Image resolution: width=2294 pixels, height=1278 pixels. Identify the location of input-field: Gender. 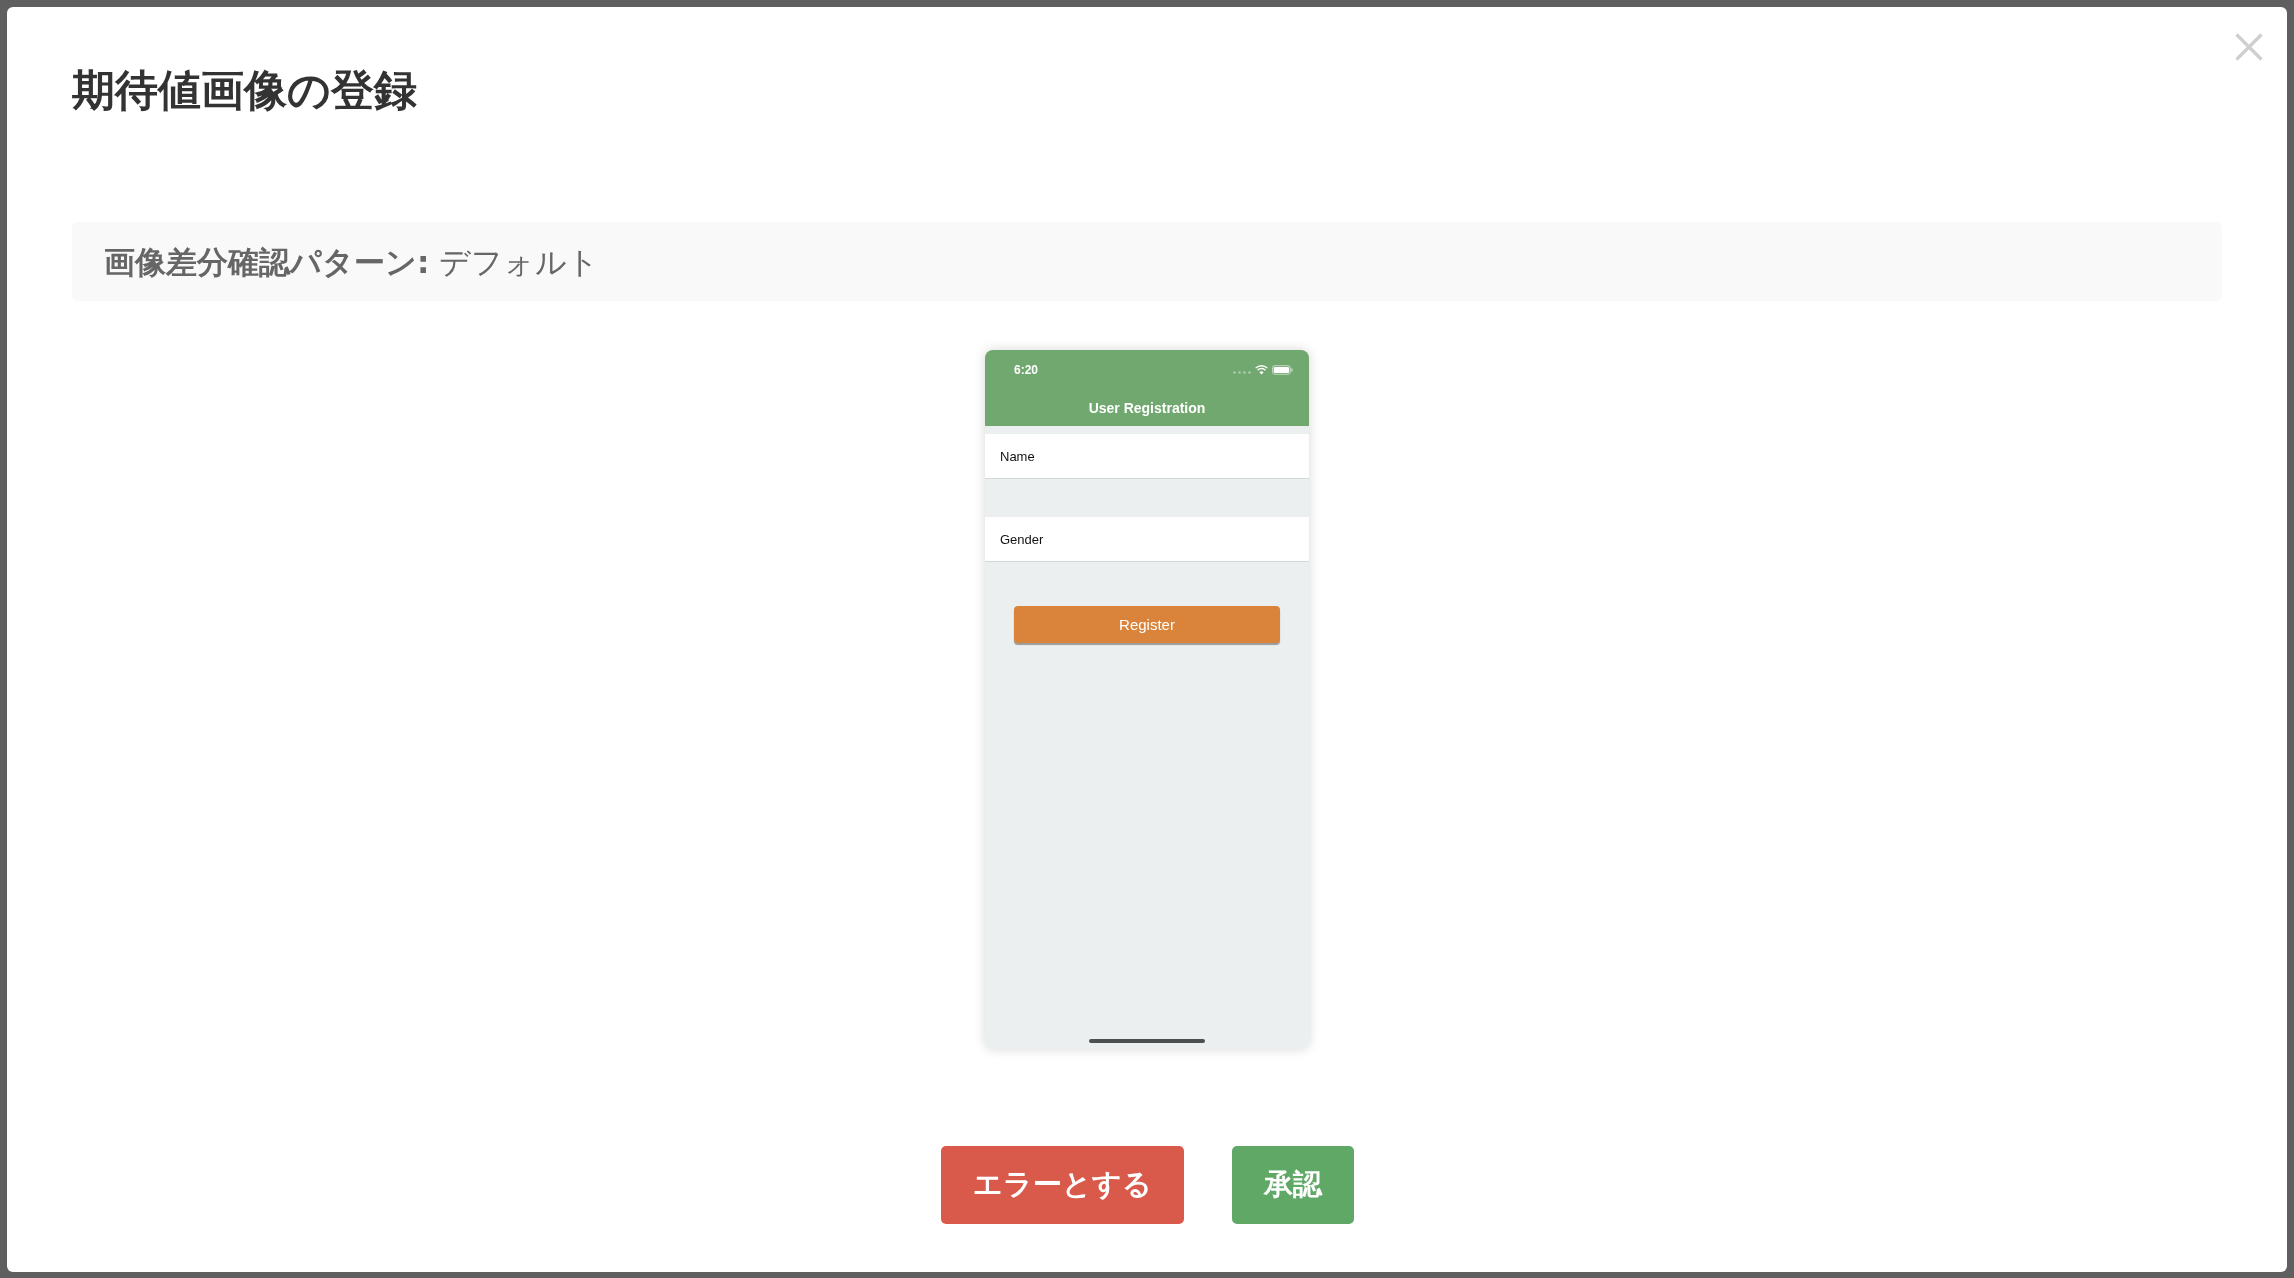
(1147, 539).